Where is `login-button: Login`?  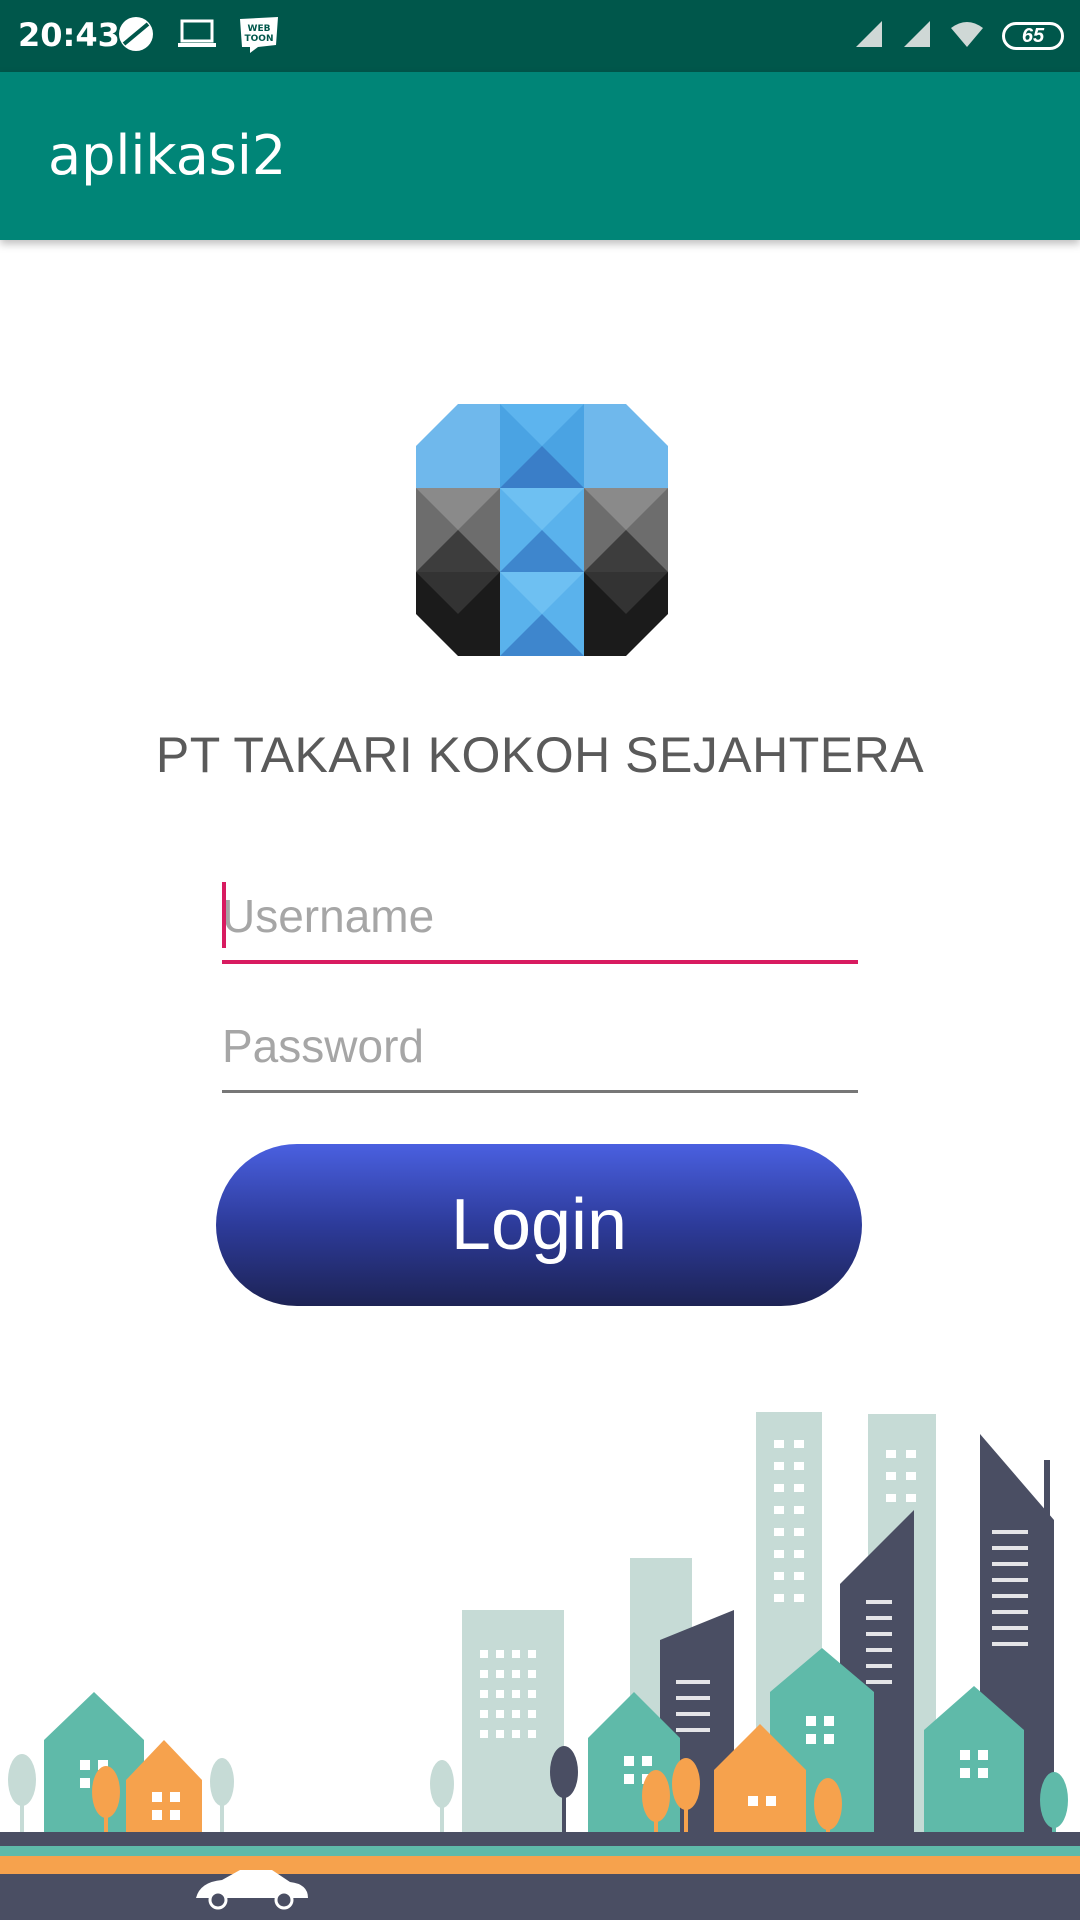
login-button: Login is located at coordinates (539, 1225).